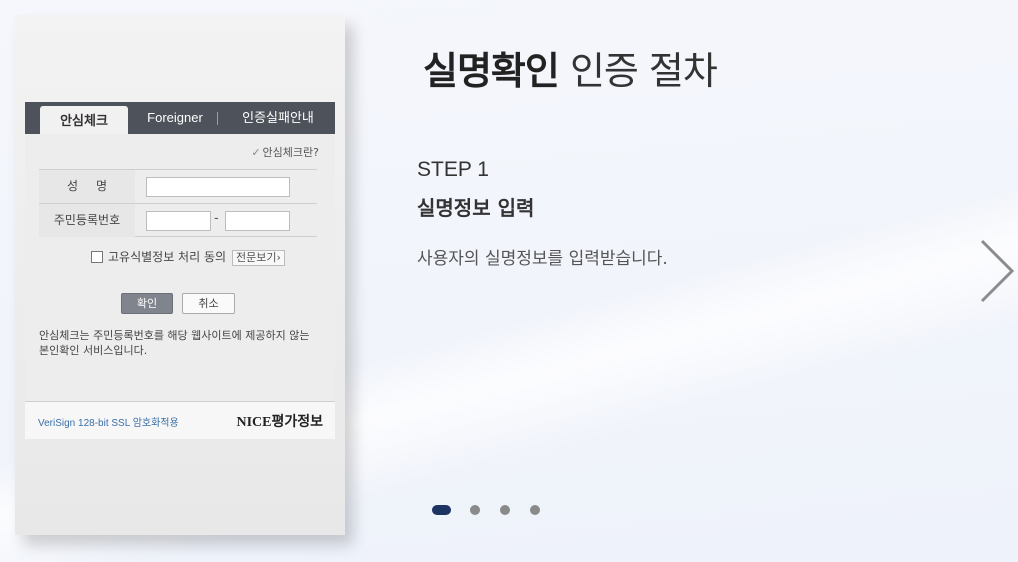 This screenshot has width=1018, height=562. Describe the element at coordinates (216, 218) in the screenshot. I see `rrn-dash: -` at that location.